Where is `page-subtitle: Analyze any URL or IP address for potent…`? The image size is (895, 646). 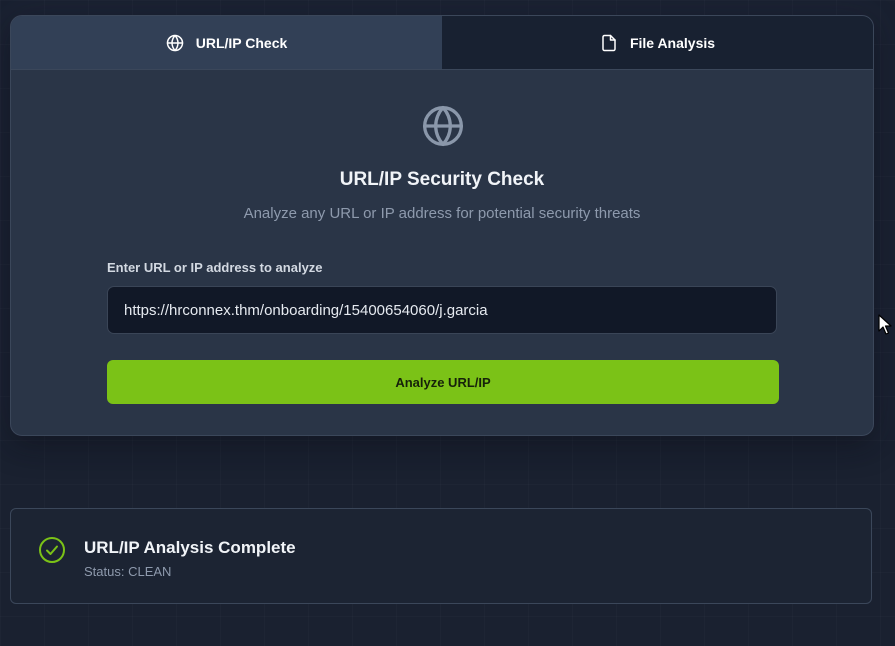
page-subtitle: Analyze any URL or IP address for potent… is located at coordinates (442, 213).